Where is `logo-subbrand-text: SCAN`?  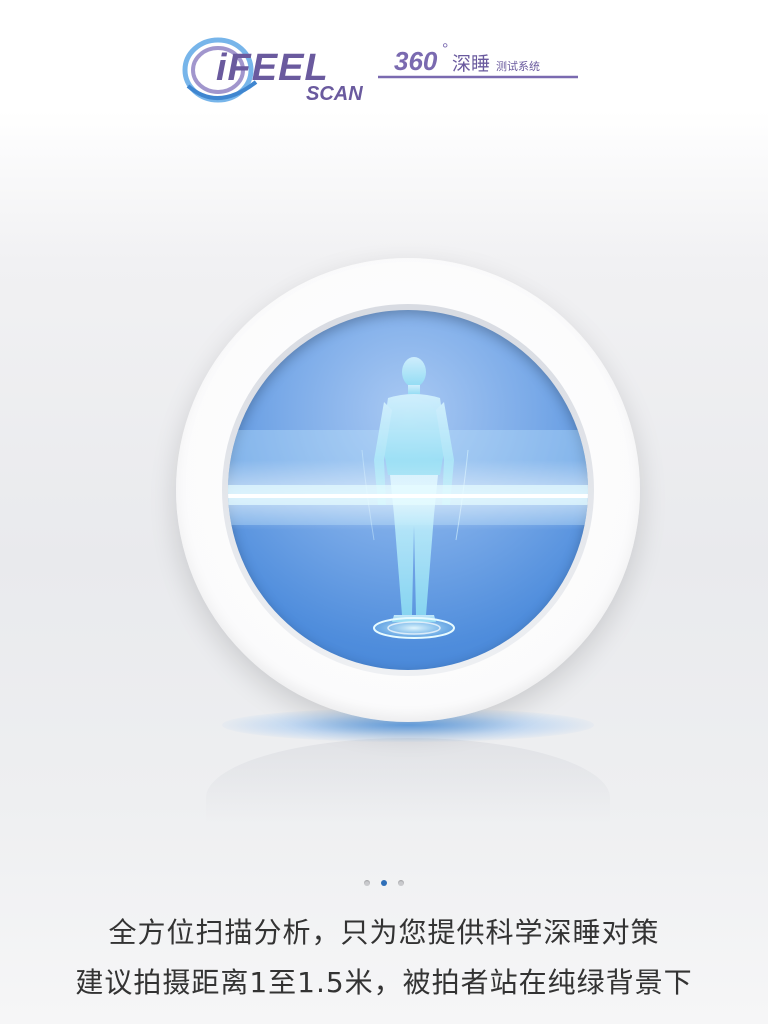
logo-subbrand-text: SCAN is located at coordinates (334, 94).